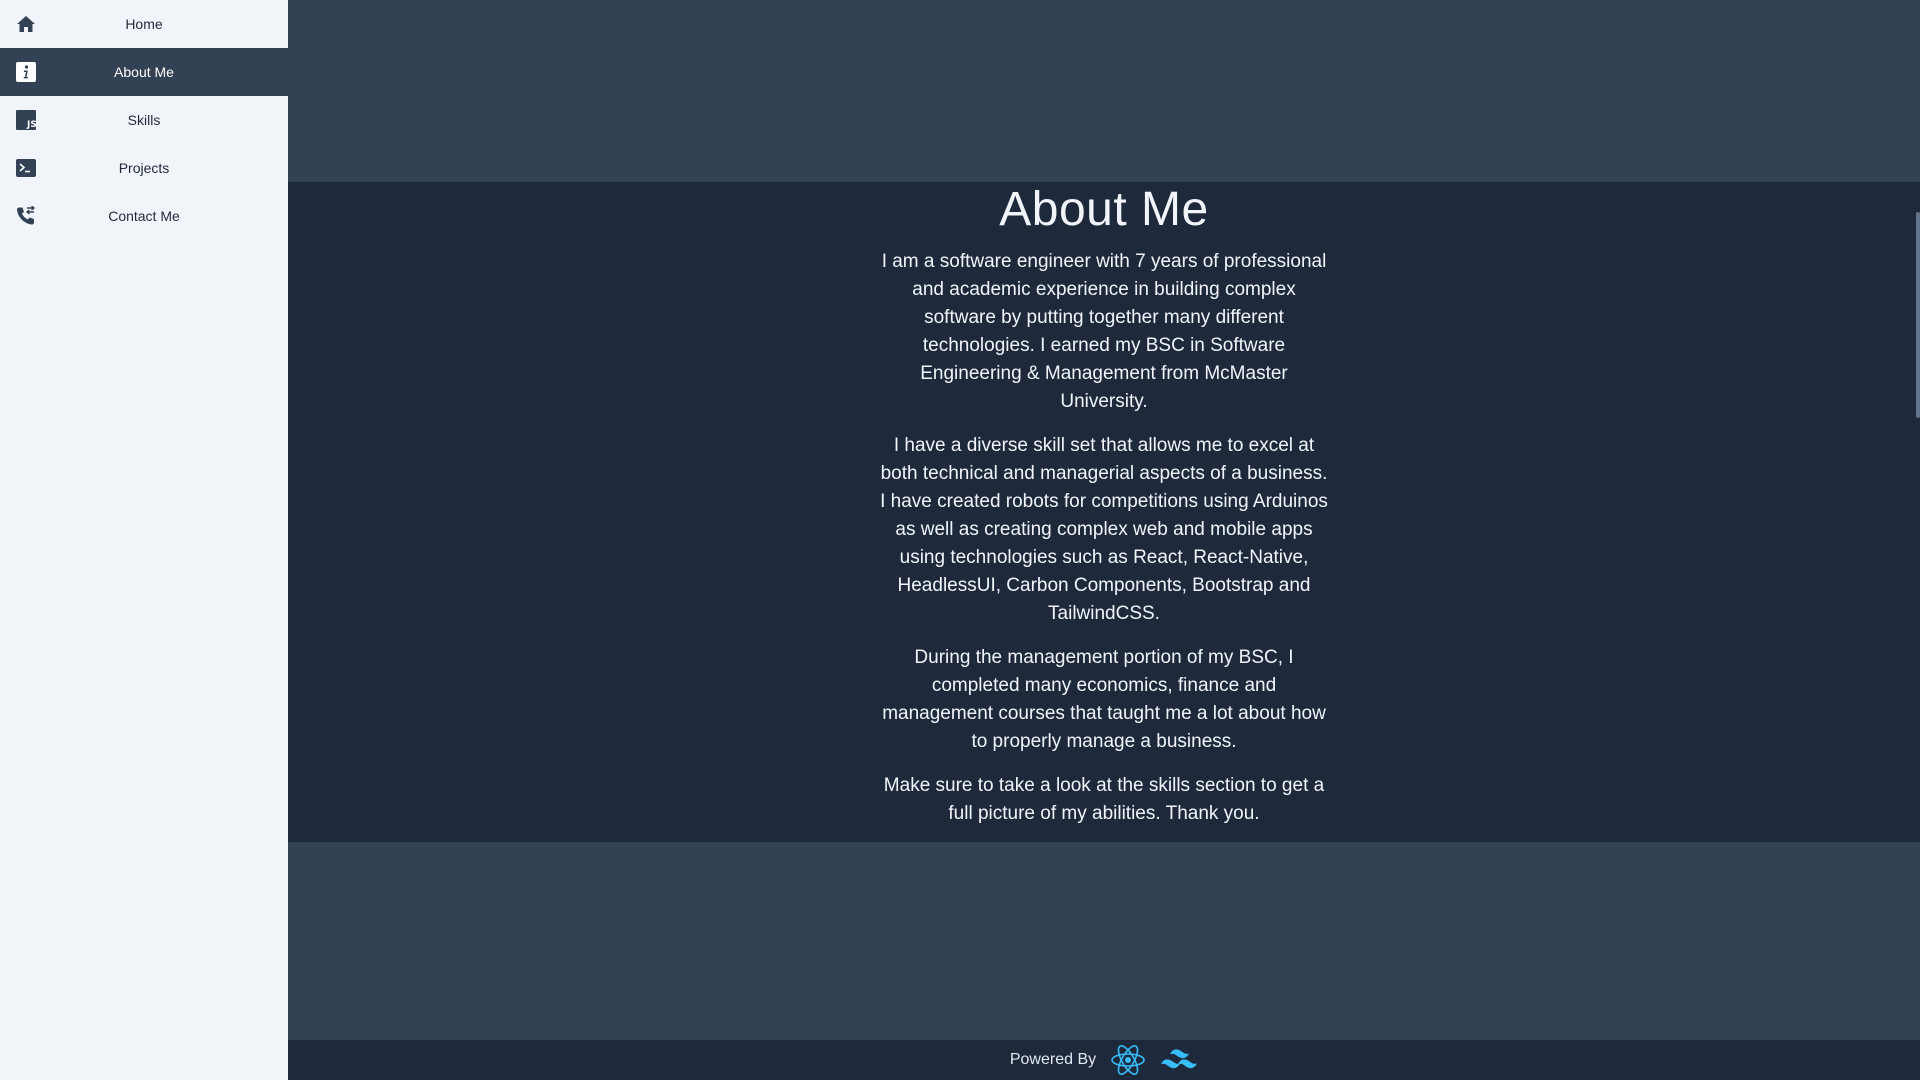 This screenshot has height=1080, width=1920. I want to click on sidebar-item-label: Home, so click(144, 24).